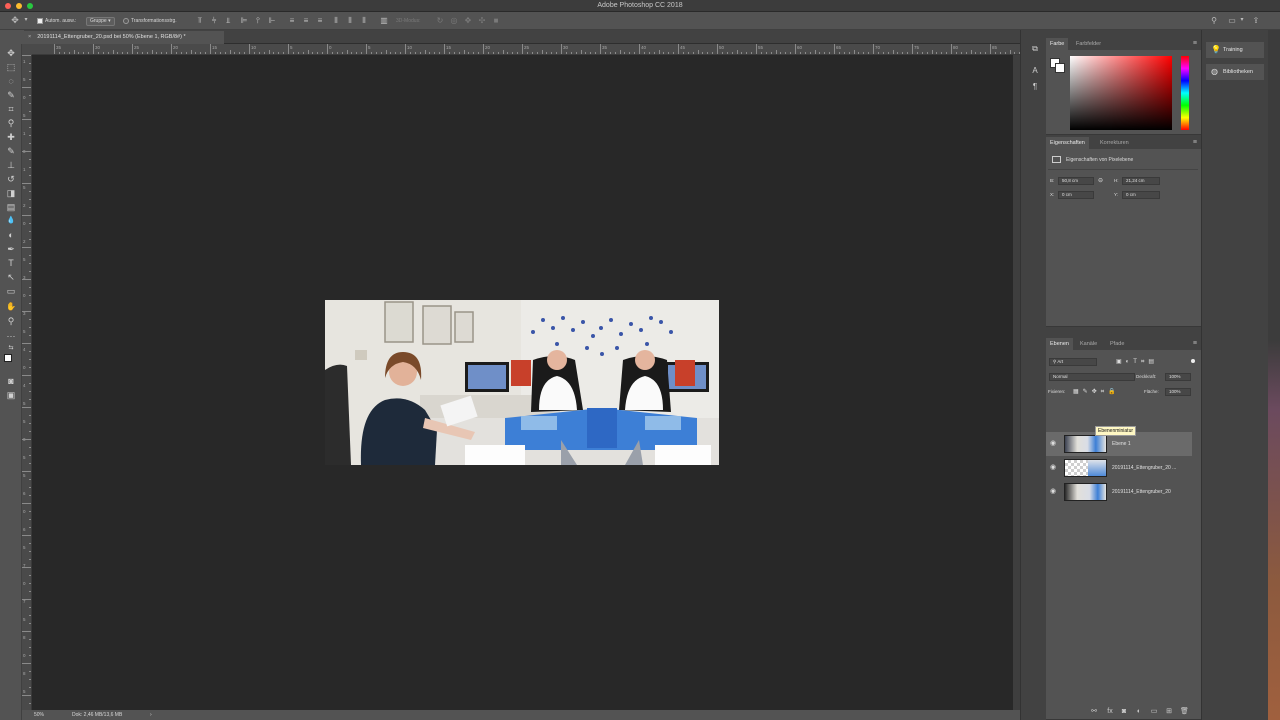 The height and width of the screenshot is (720, 1280). Describe the element at coordinates (1073, 362) in the screenshot. I see `layer-filter-dropdown: ⚲ Art` at that location.